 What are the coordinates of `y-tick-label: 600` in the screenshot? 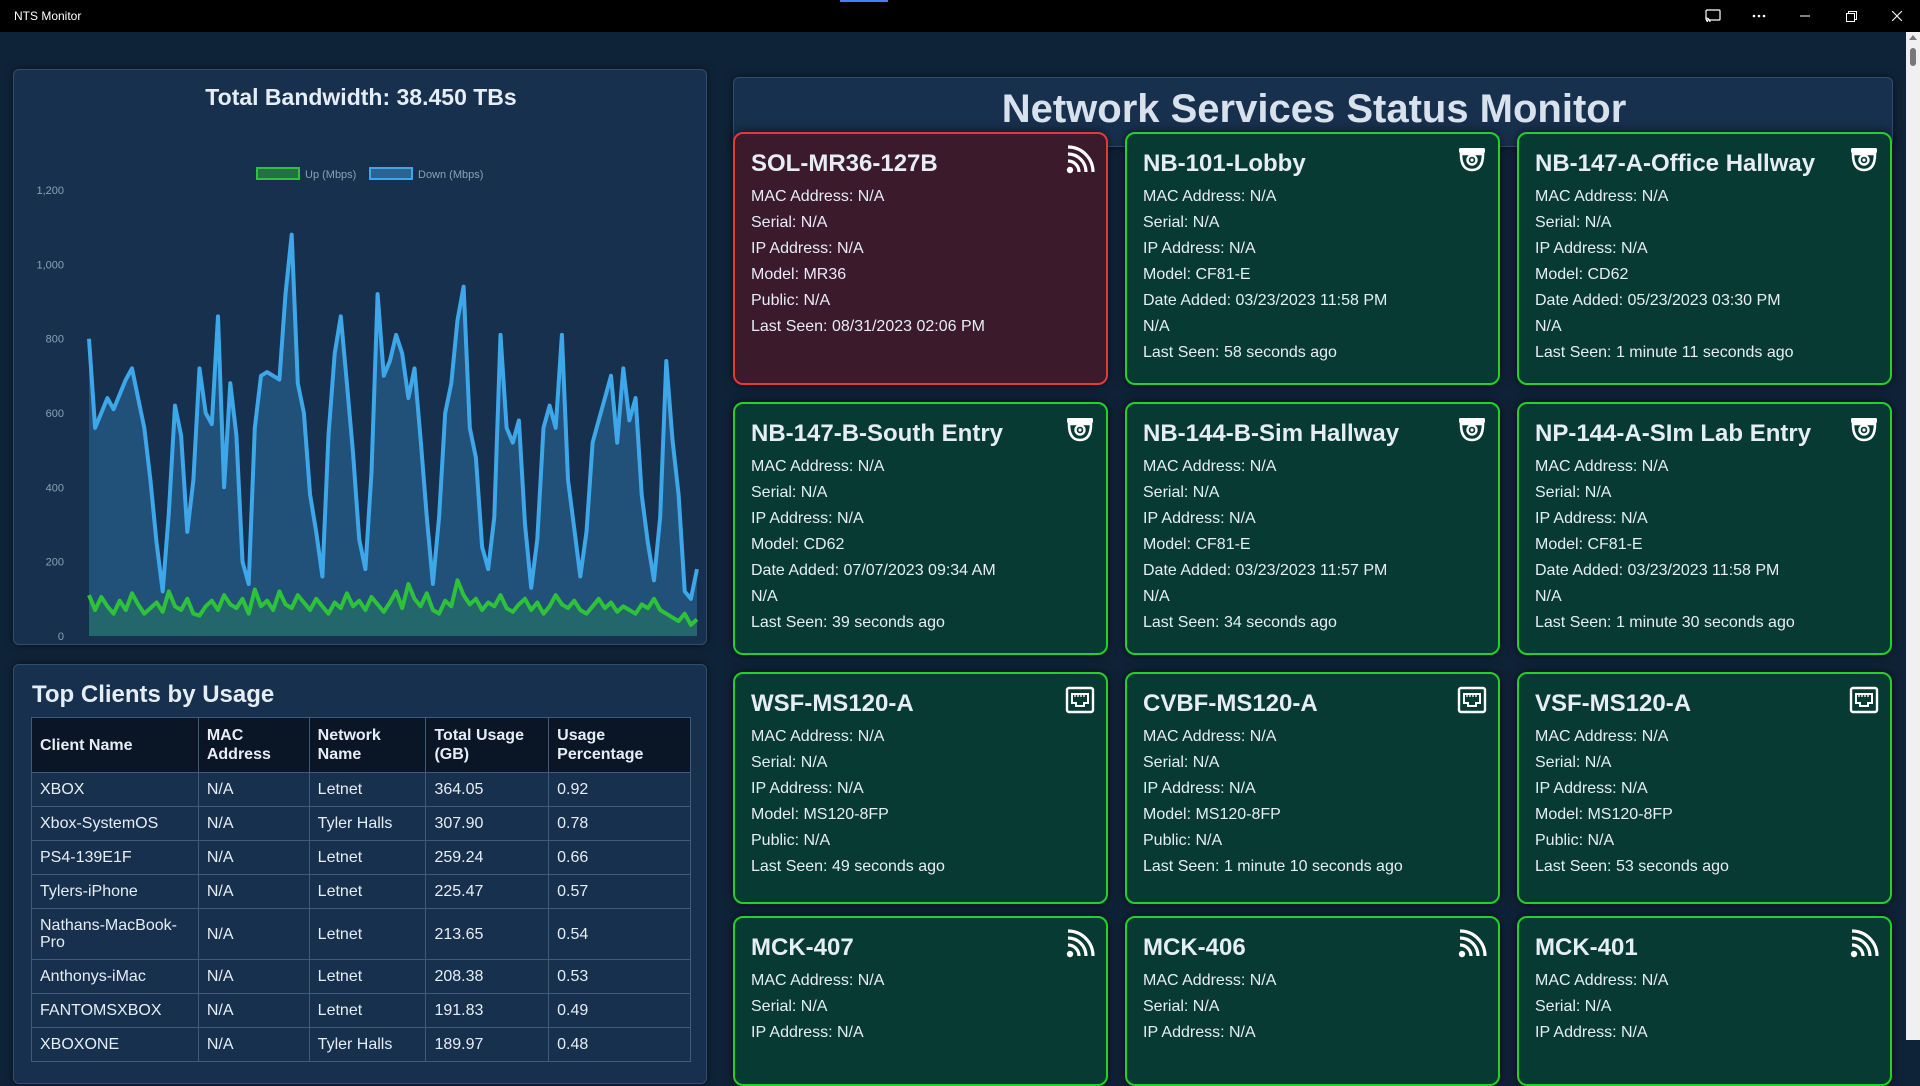 It's located at (55, 414).